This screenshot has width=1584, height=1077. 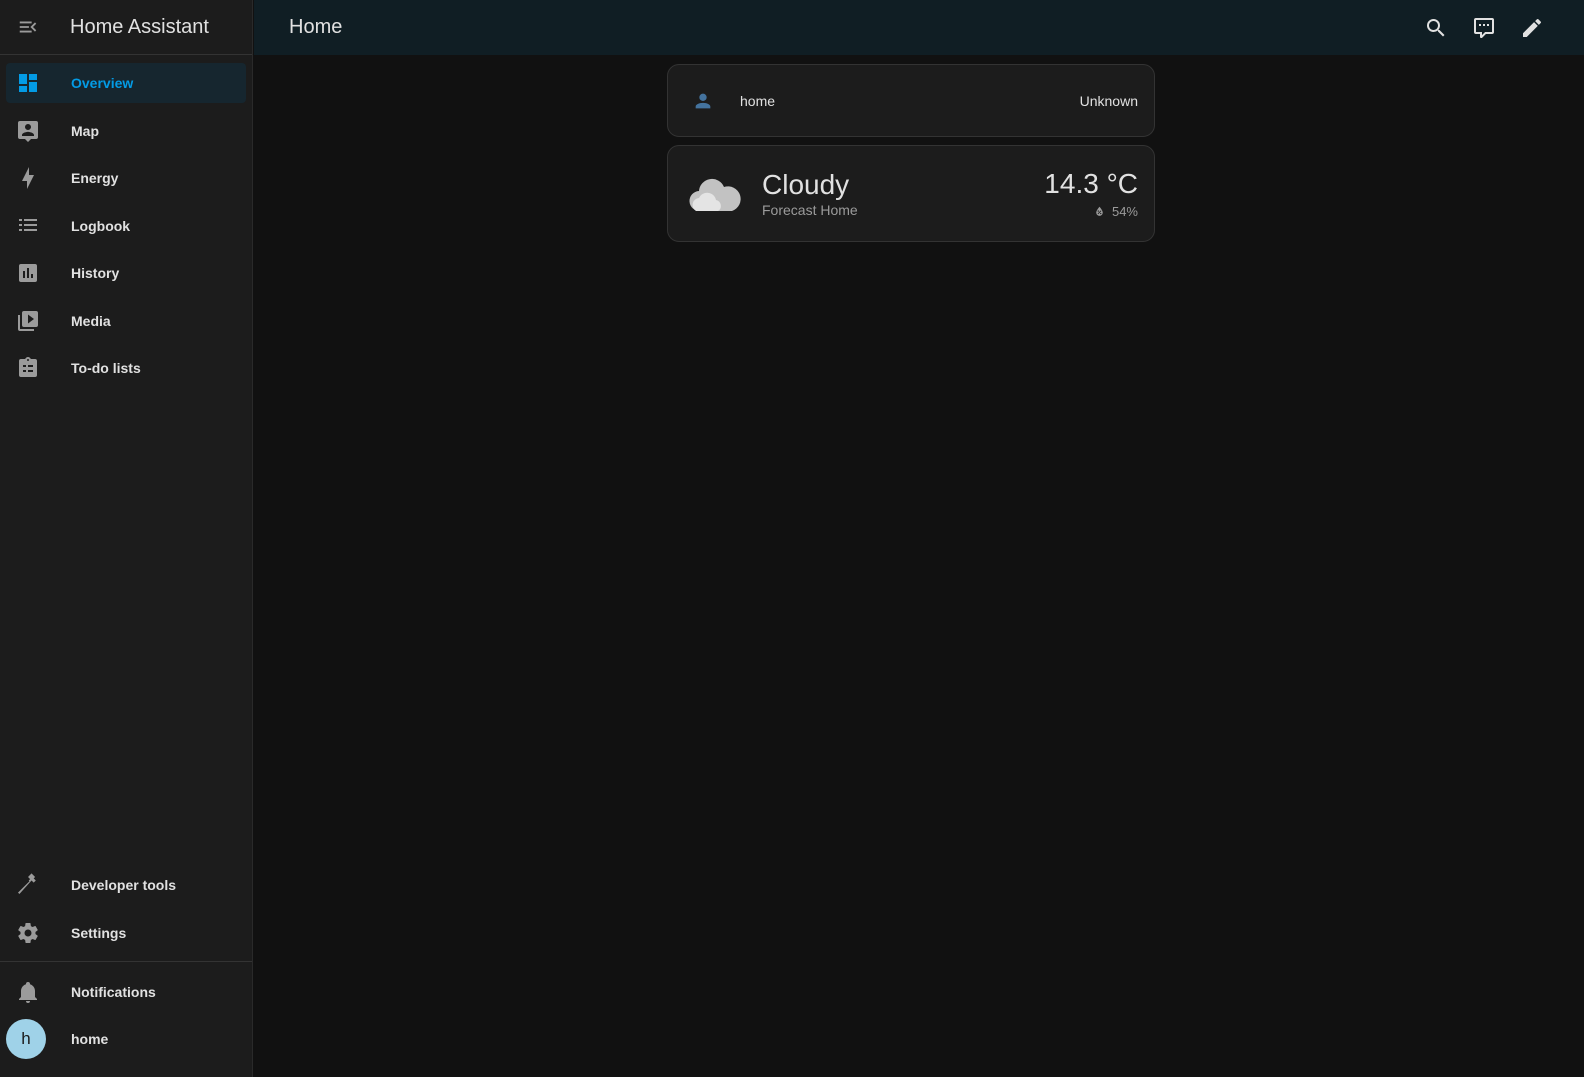 I want to click on cog-icon, so click(x=28, y=932).